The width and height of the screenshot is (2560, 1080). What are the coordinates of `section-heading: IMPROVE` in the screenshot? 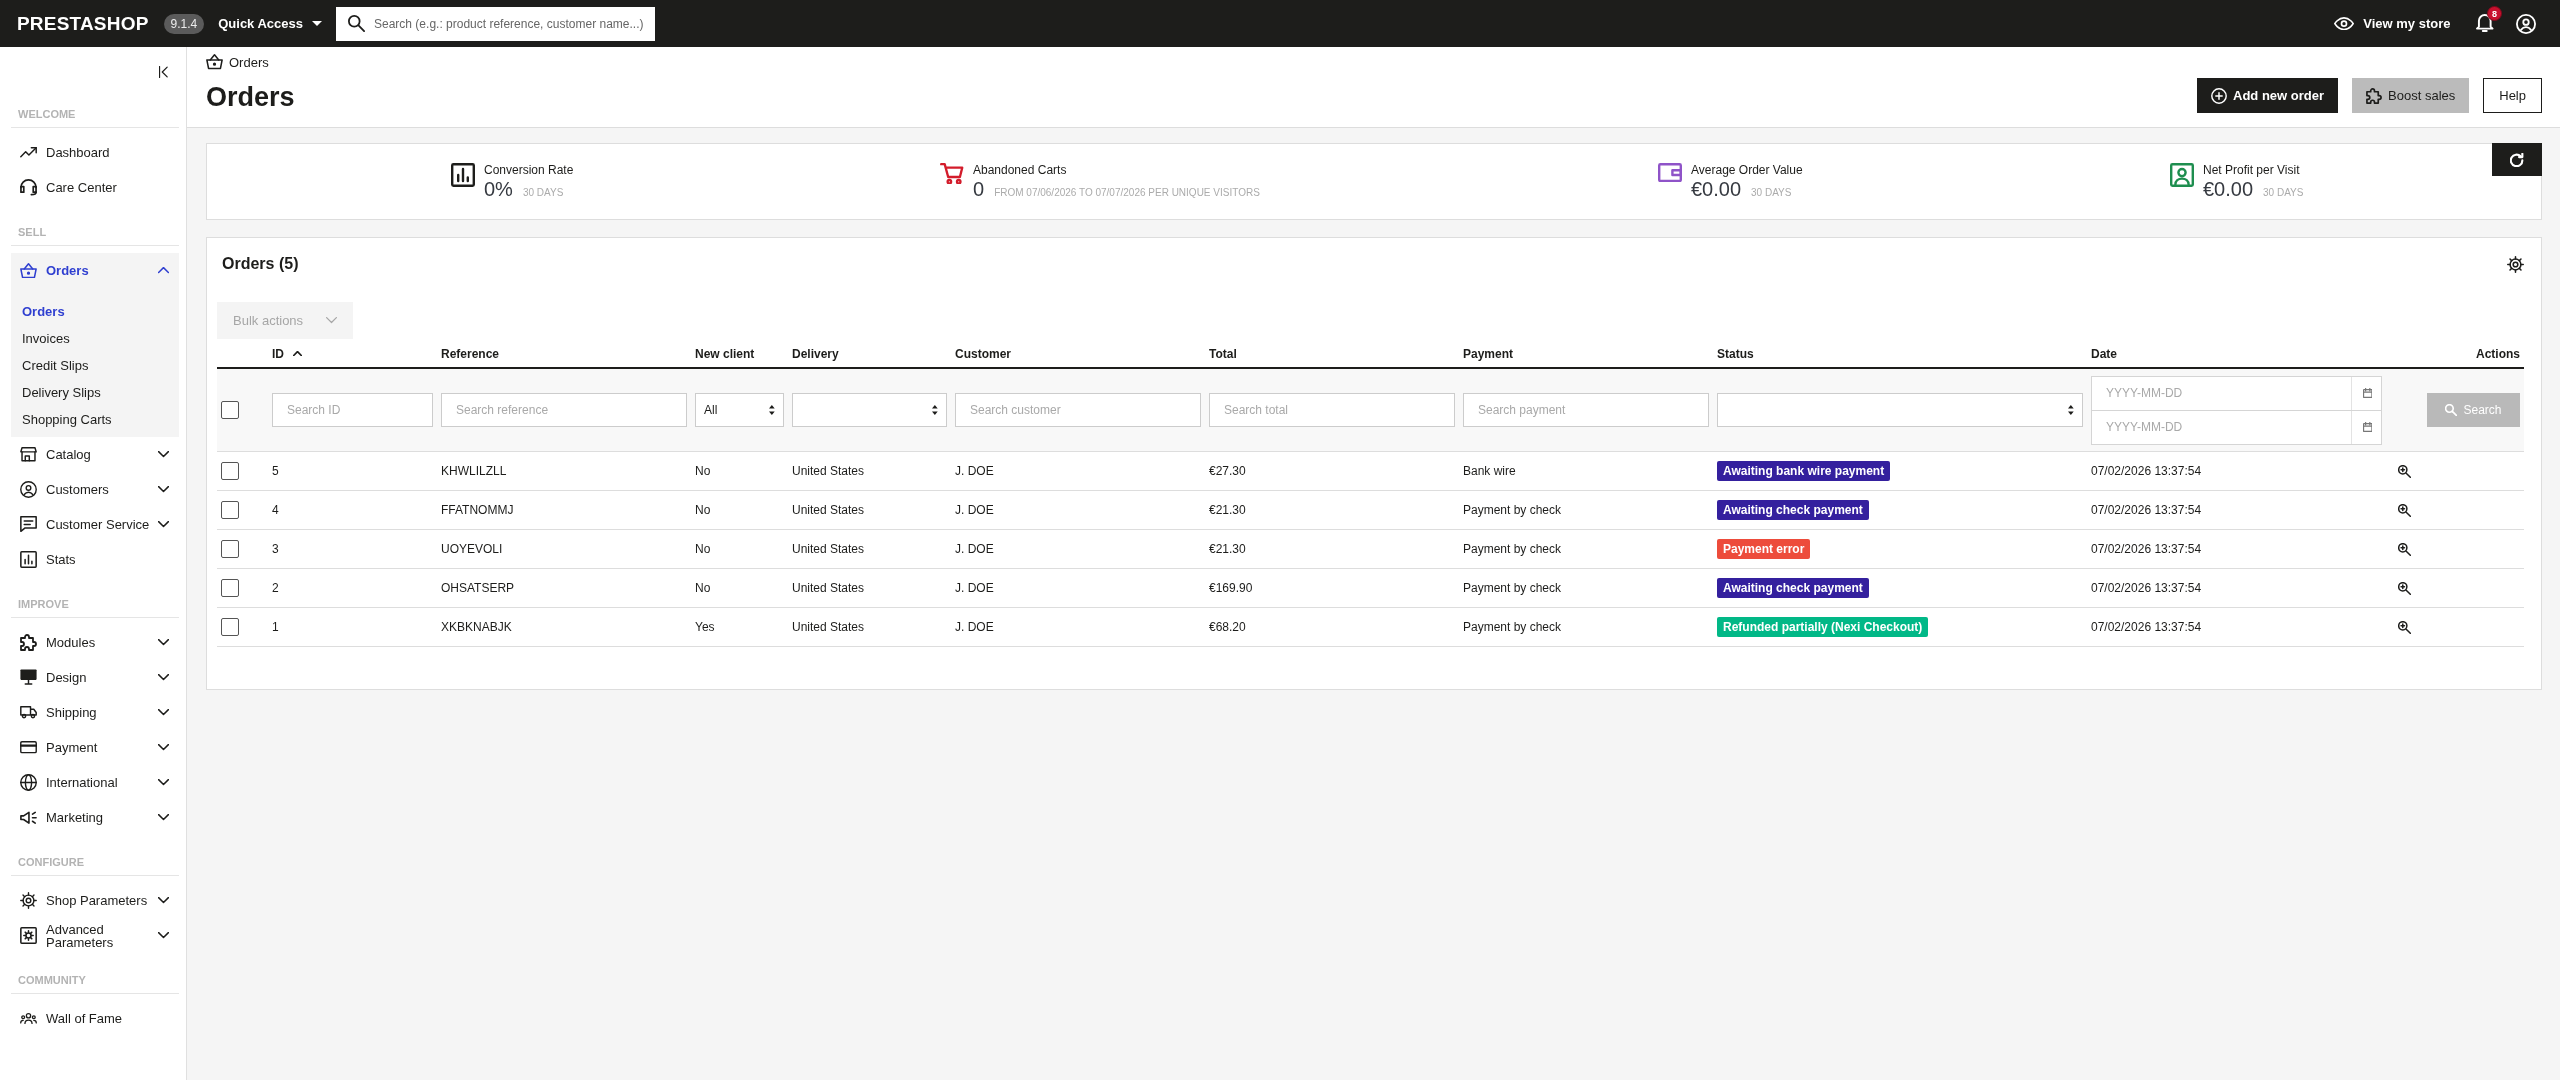 It's located at (95, 597).